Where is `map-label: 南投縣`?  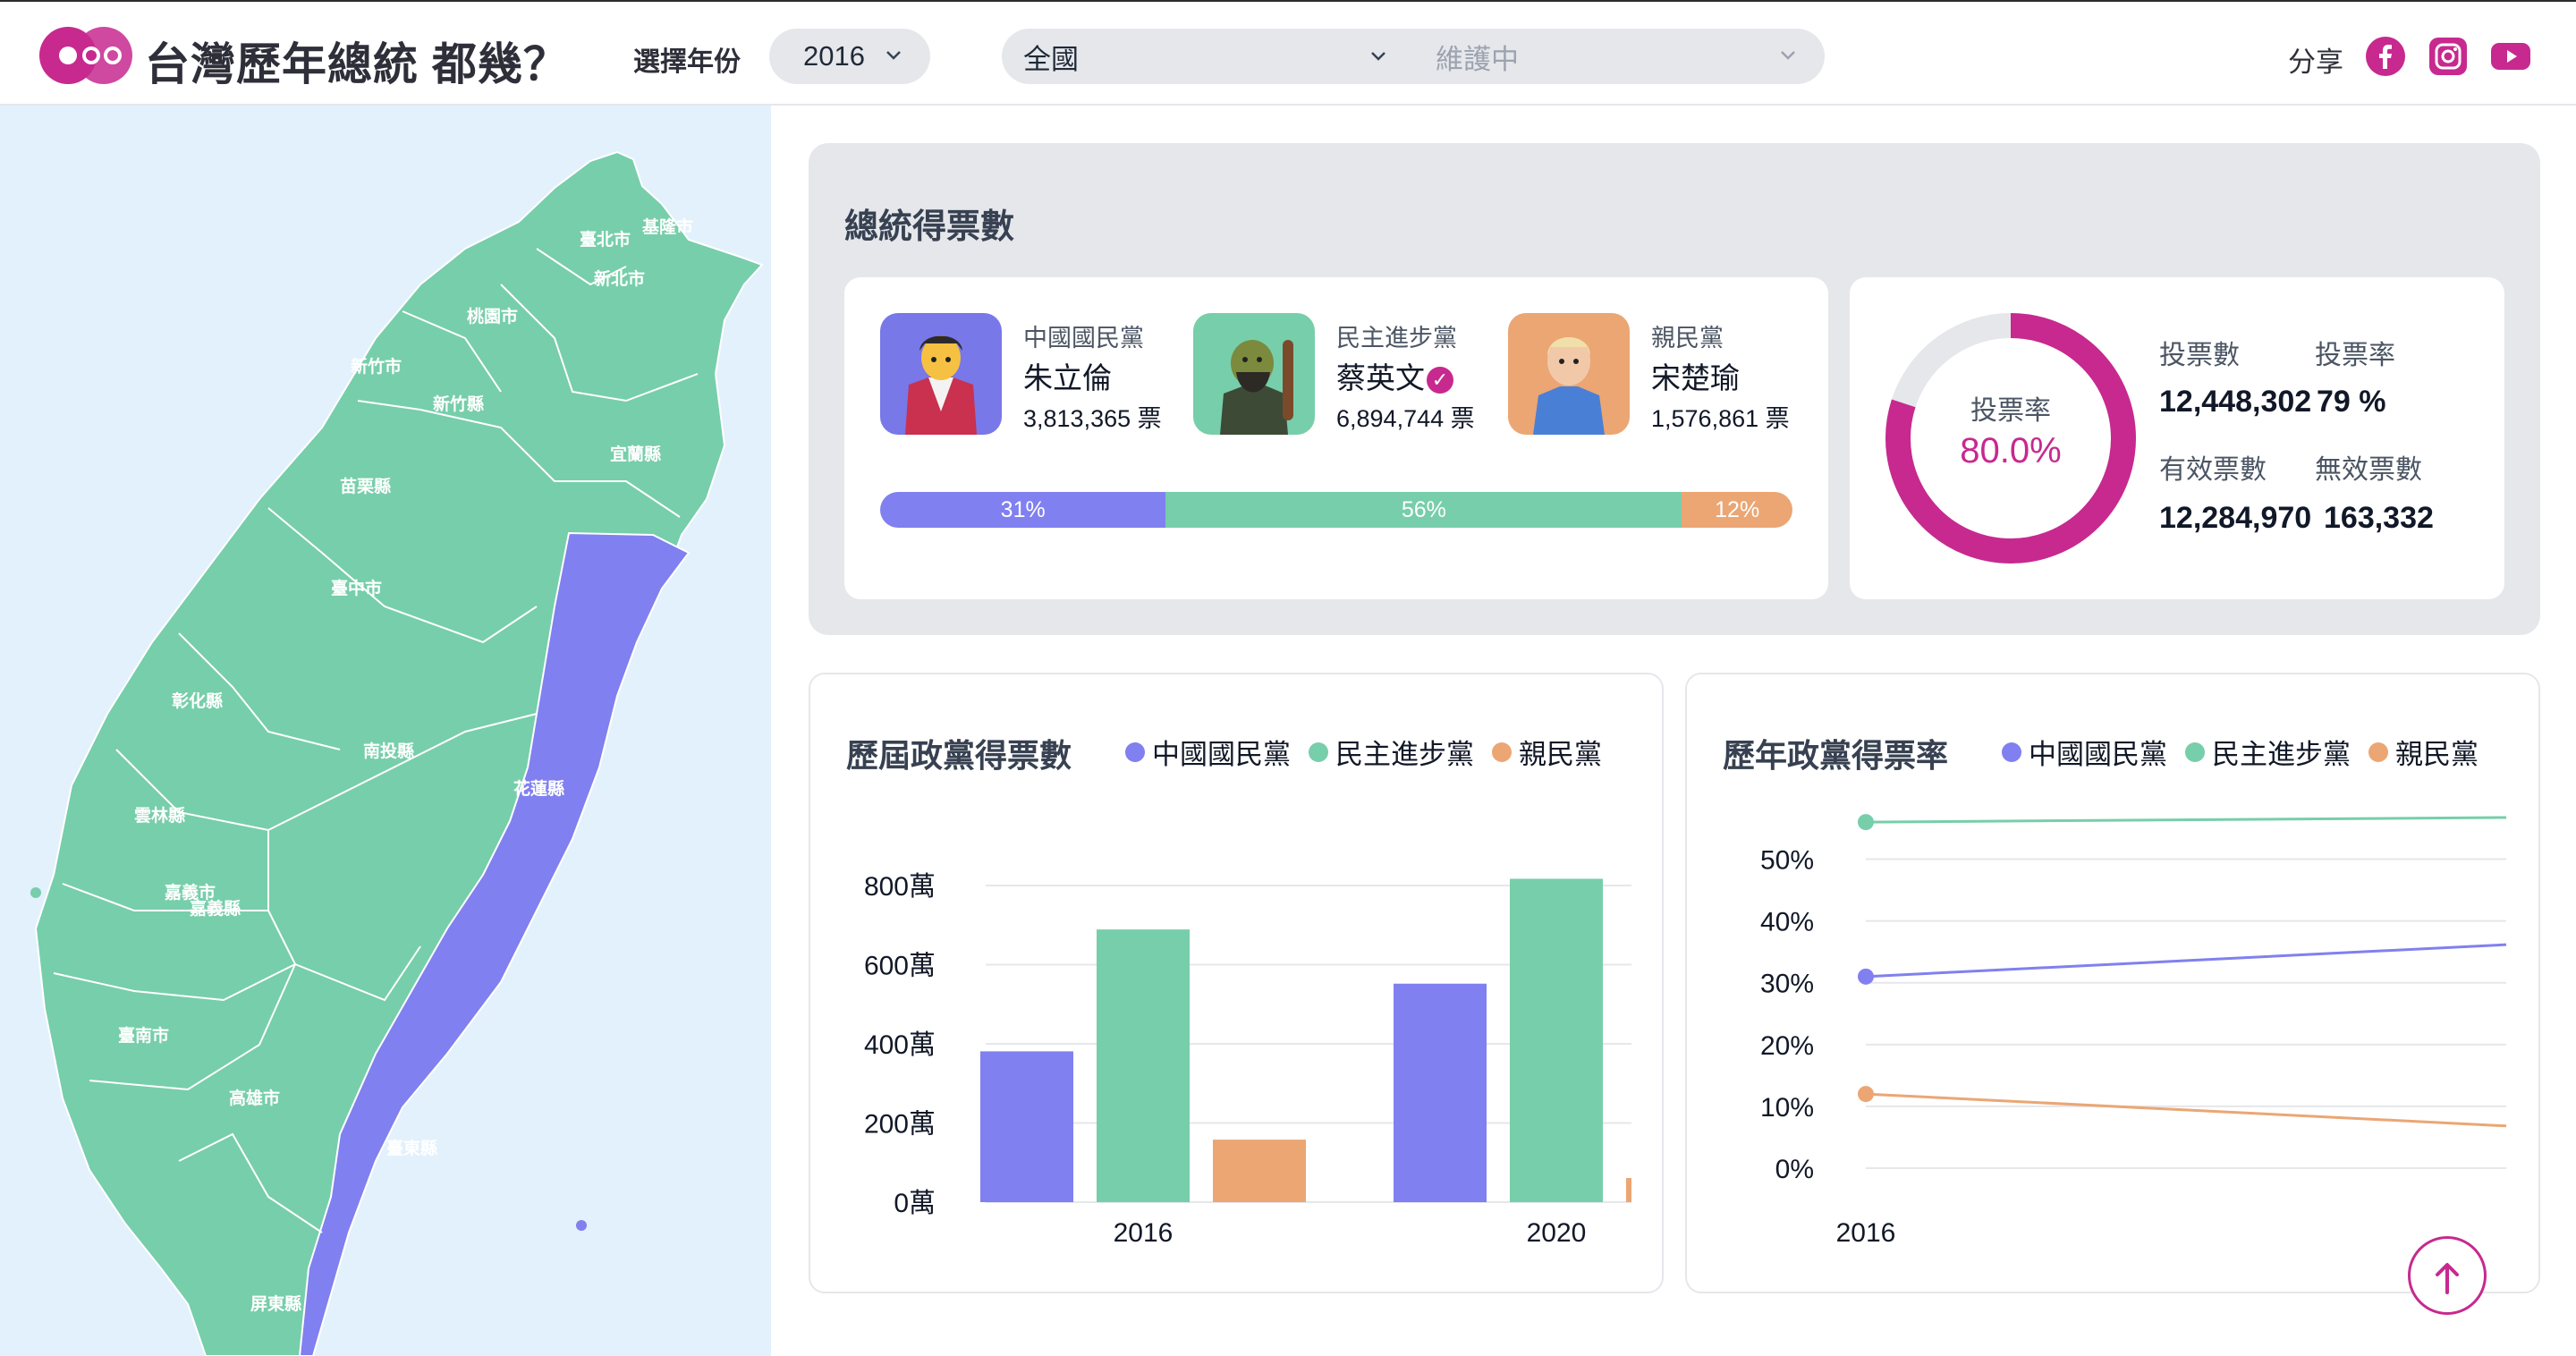
map-label: 南投縣 is located at coordinates (388, 751).